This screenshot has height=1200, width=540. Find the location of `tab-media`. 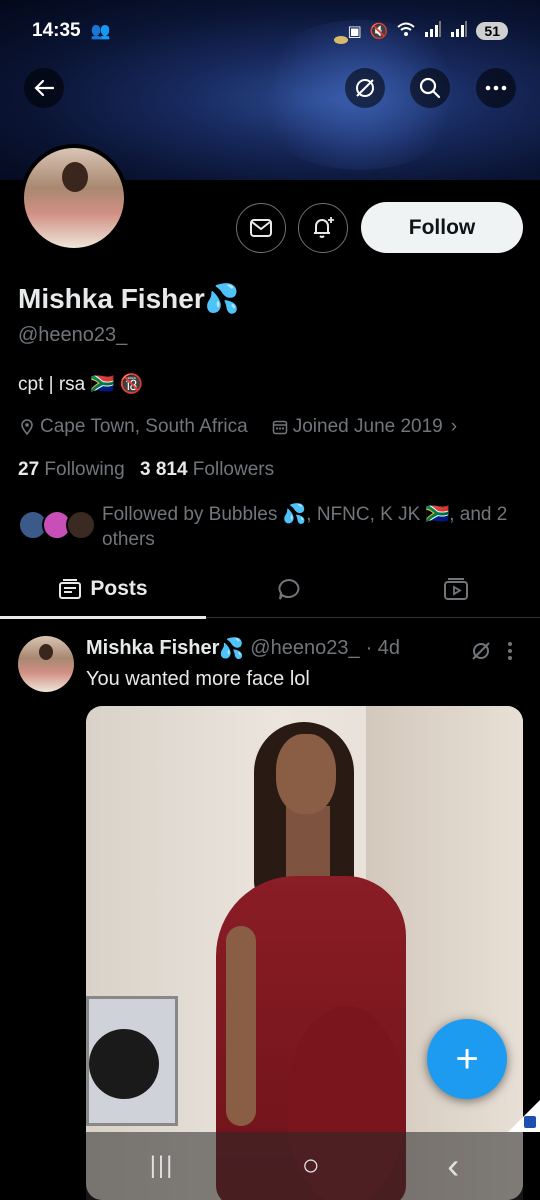

tab-media is located at coordinates (456, 589).